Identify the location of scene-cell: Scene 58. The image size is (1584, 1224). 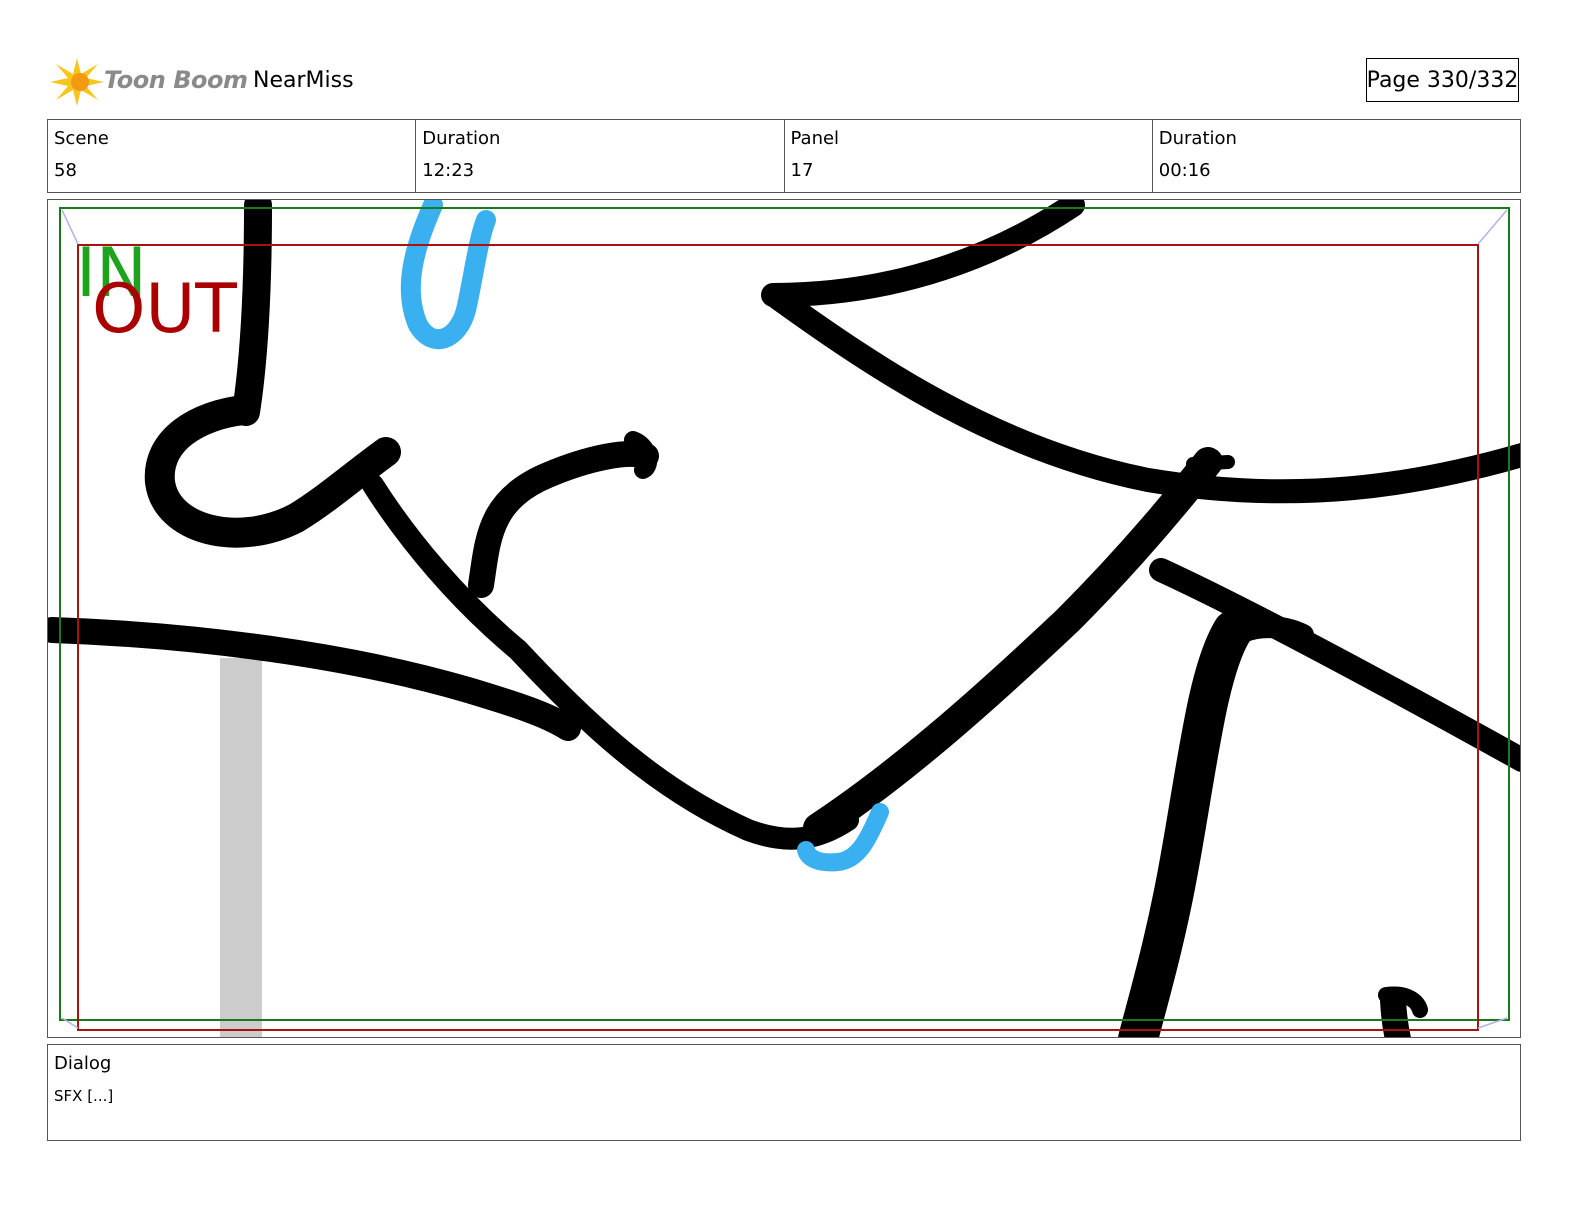
(232, 156).